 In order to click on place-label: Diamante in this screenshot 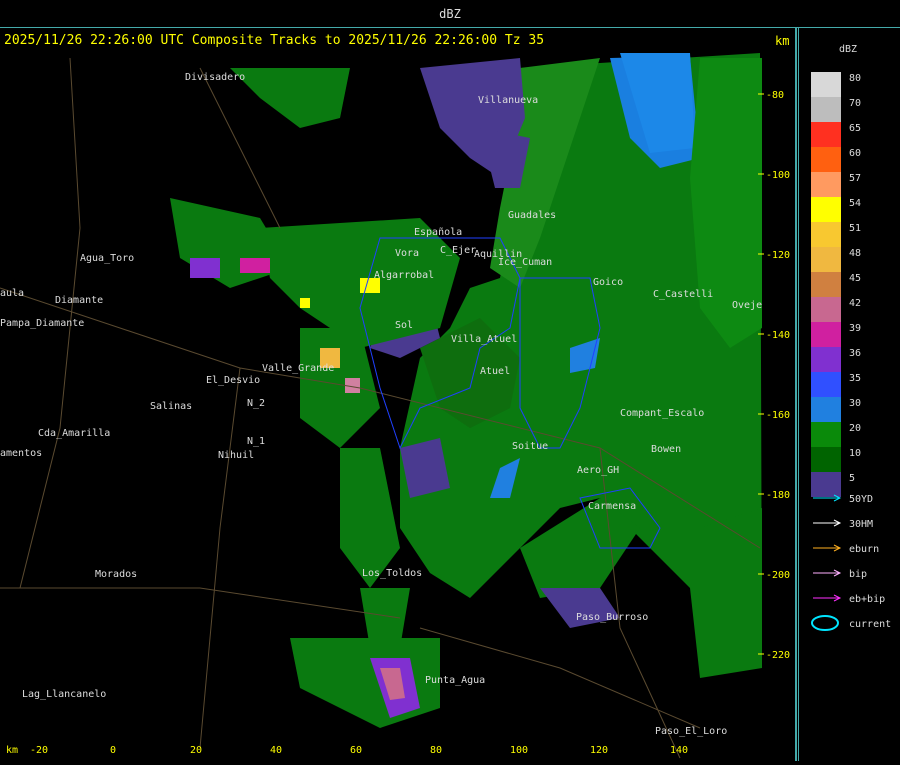, I will do `click(79, 300)`.